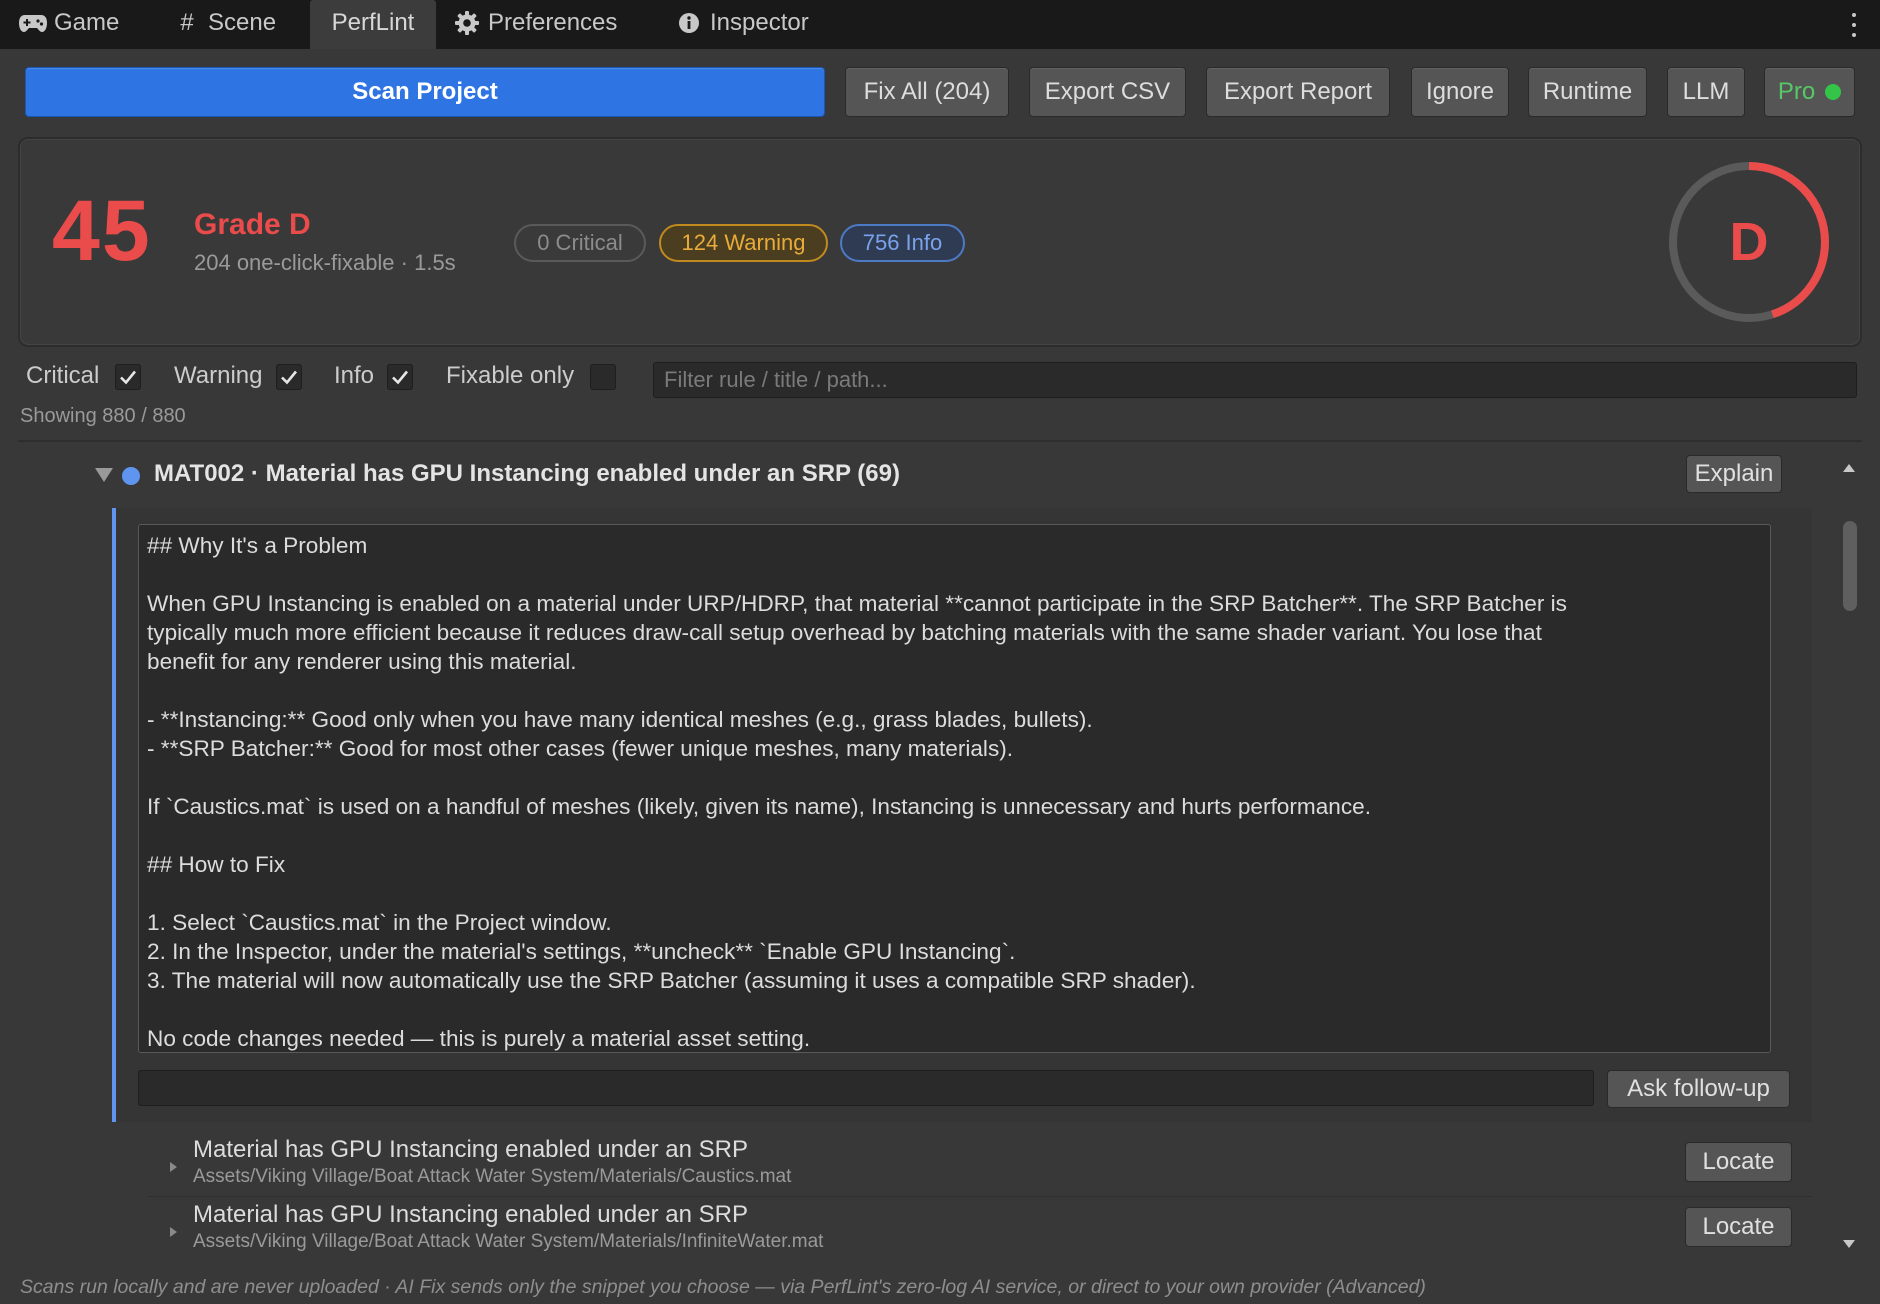 This screenshot has width=1880, height=1304. I want to click on pro-label: Pro, so click(1796, 91).